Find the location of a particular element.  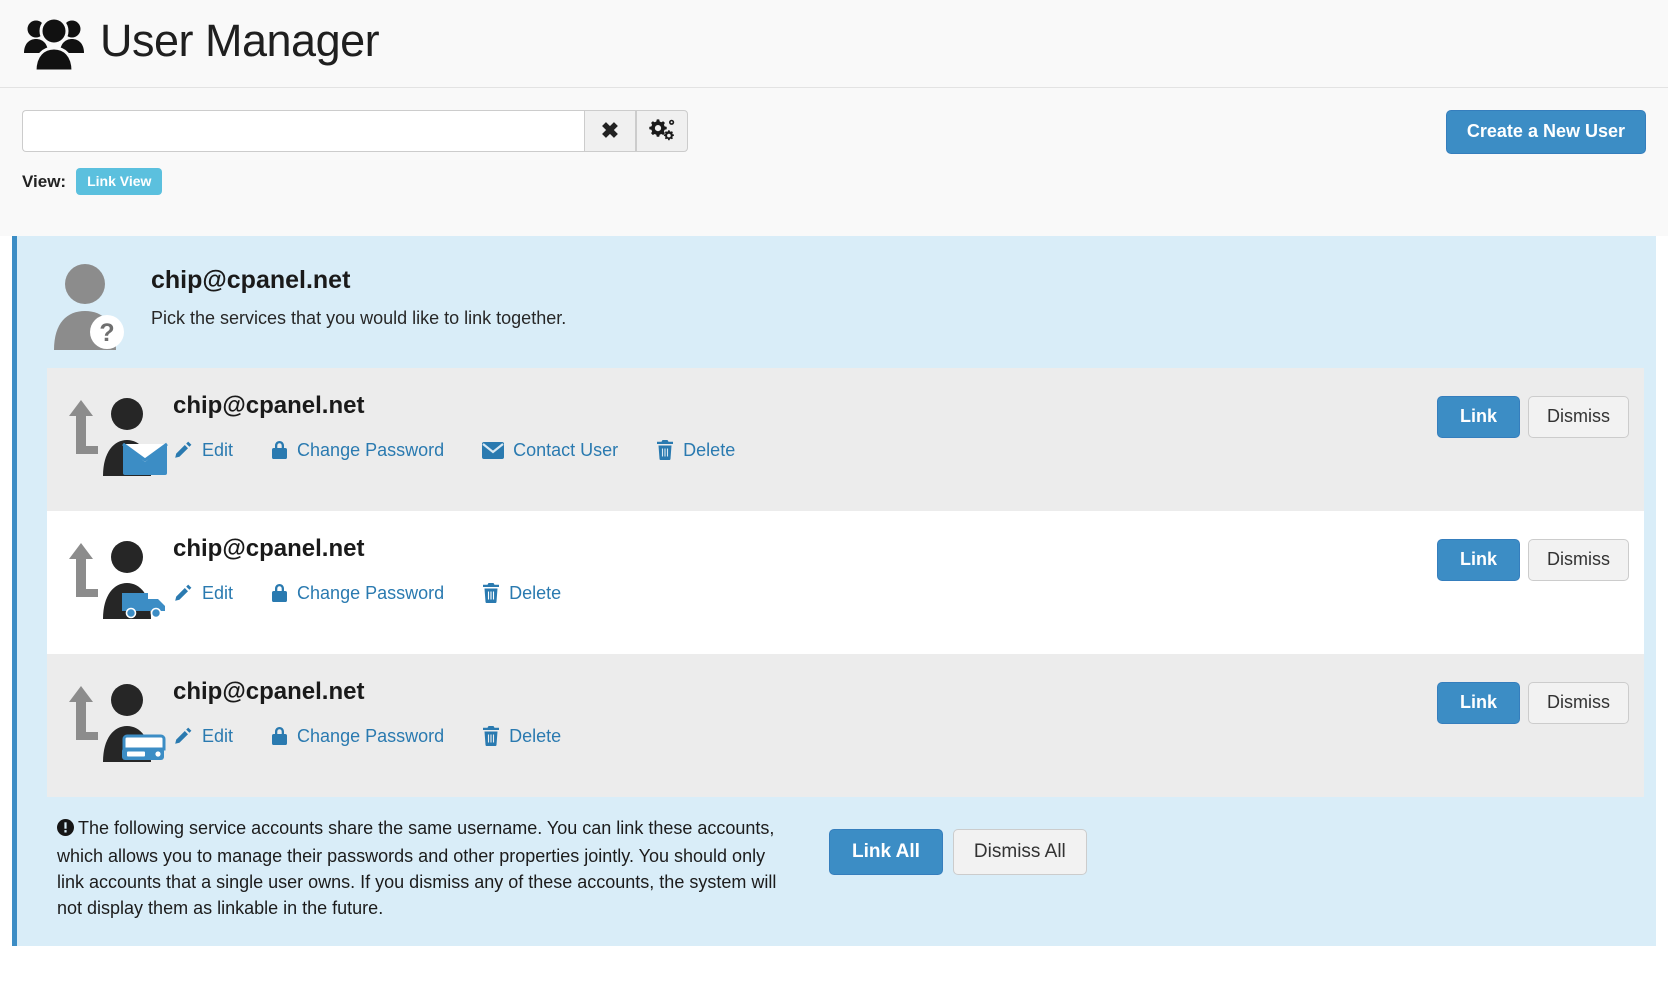

clear-search-button: ✖ is located at coordinates (610, 131).